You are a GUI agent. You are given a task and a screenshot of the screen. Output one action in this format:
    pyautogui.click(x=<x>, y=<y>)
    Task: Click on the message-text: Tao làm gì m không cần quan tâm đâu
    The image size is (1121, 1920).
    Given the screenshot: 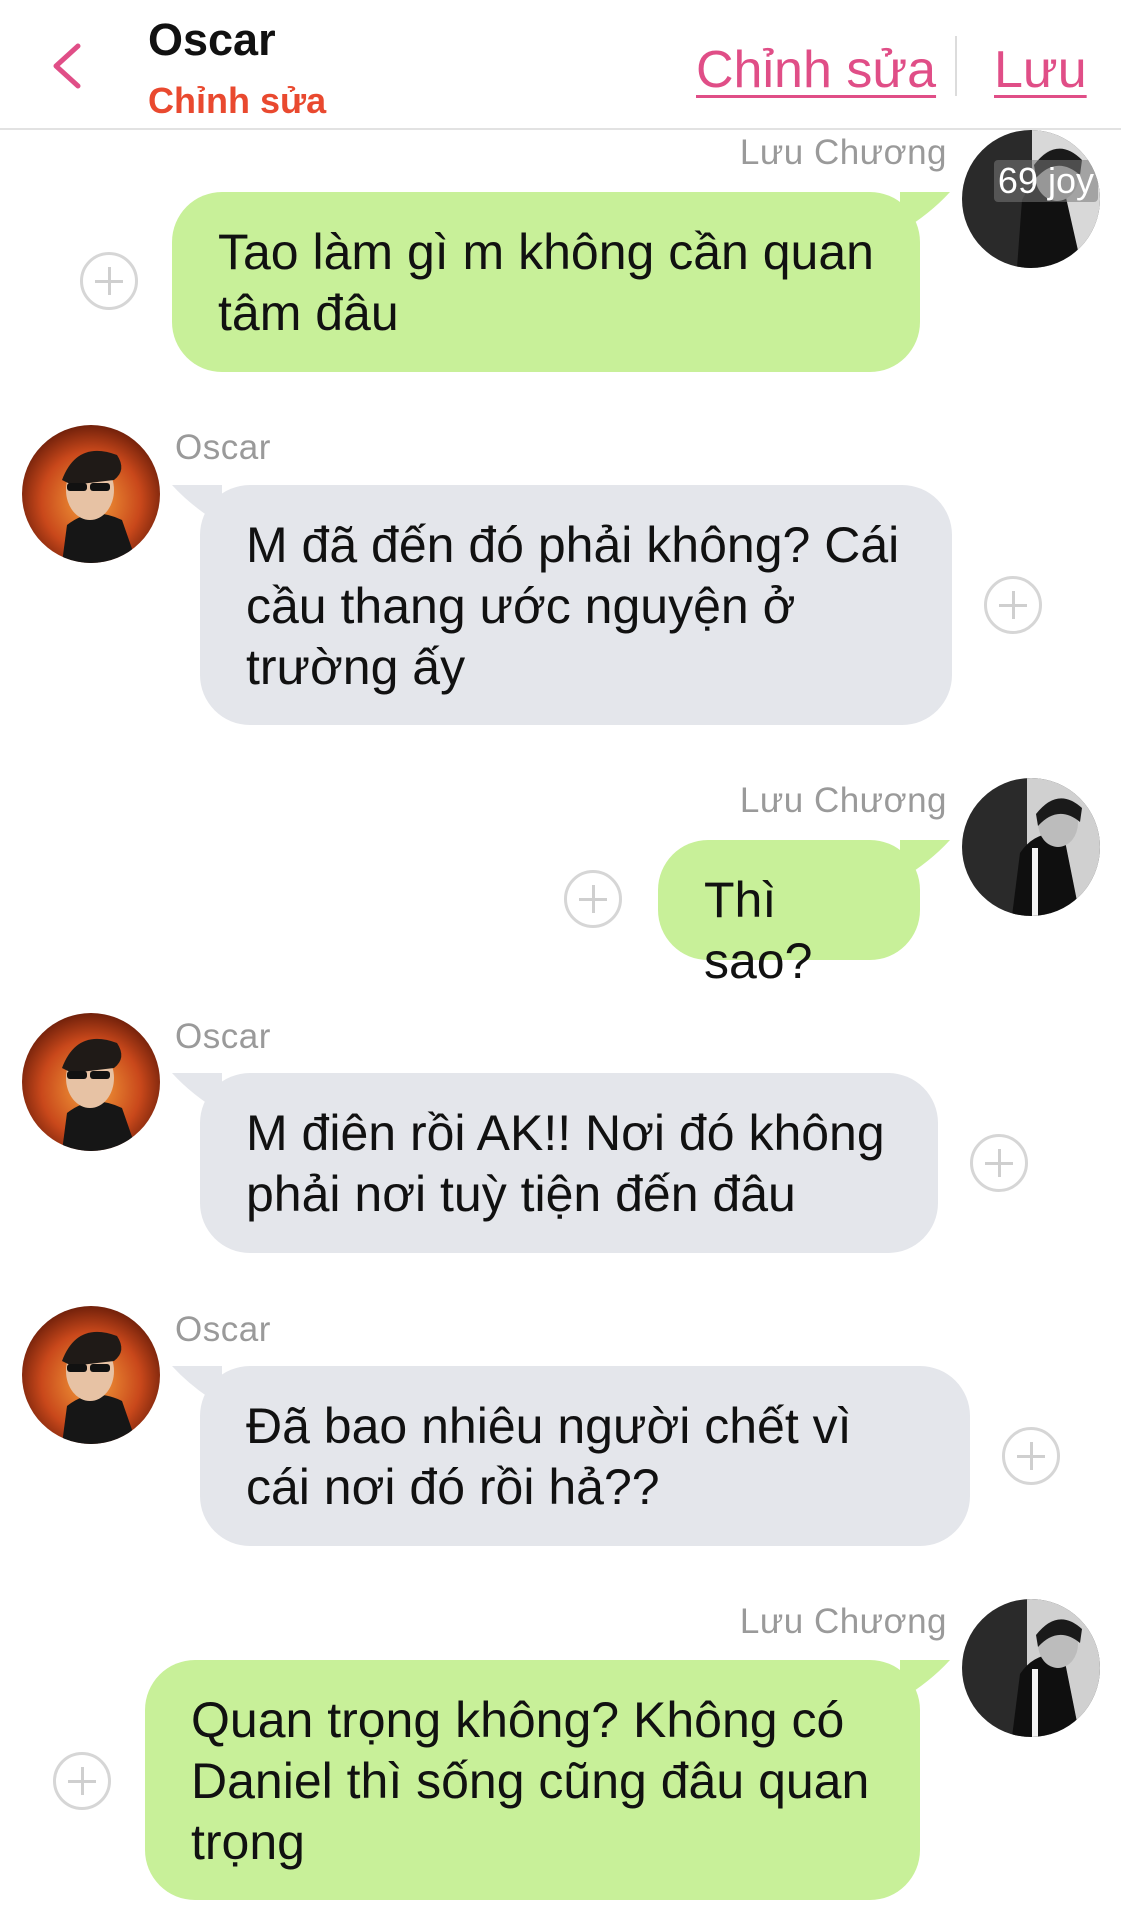 What is the action you would take?
    pyautogui.click(x=546, y=282)
    